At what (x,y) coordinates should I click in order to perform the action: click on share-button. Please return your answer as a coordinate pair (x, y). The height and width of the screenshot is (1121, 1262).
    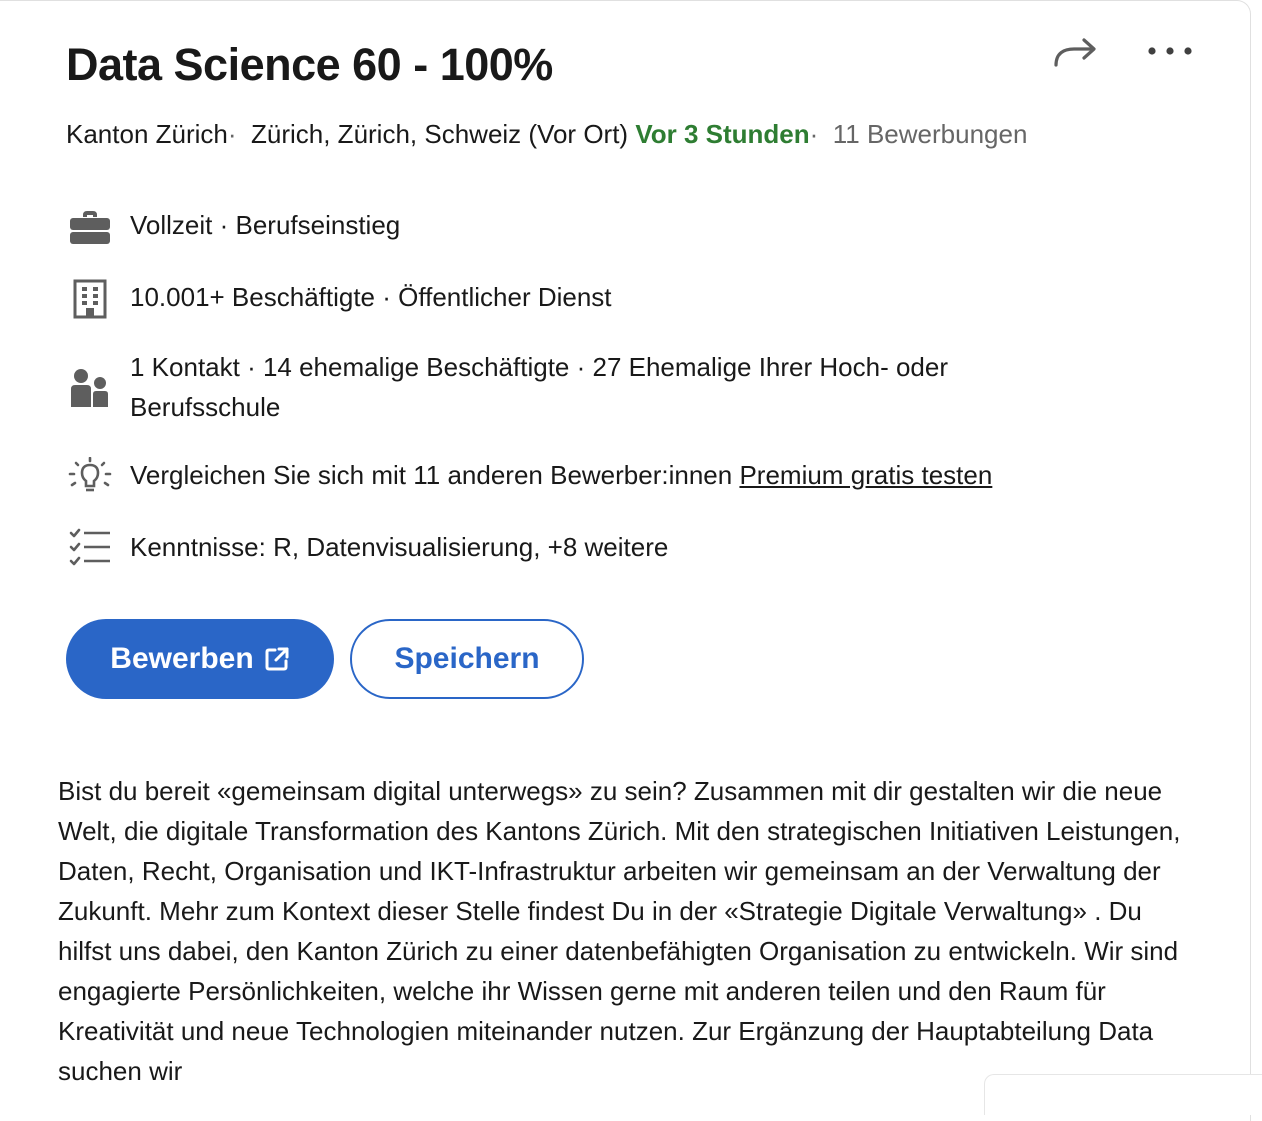
    Looking at the image, I should click on (1076, 53).